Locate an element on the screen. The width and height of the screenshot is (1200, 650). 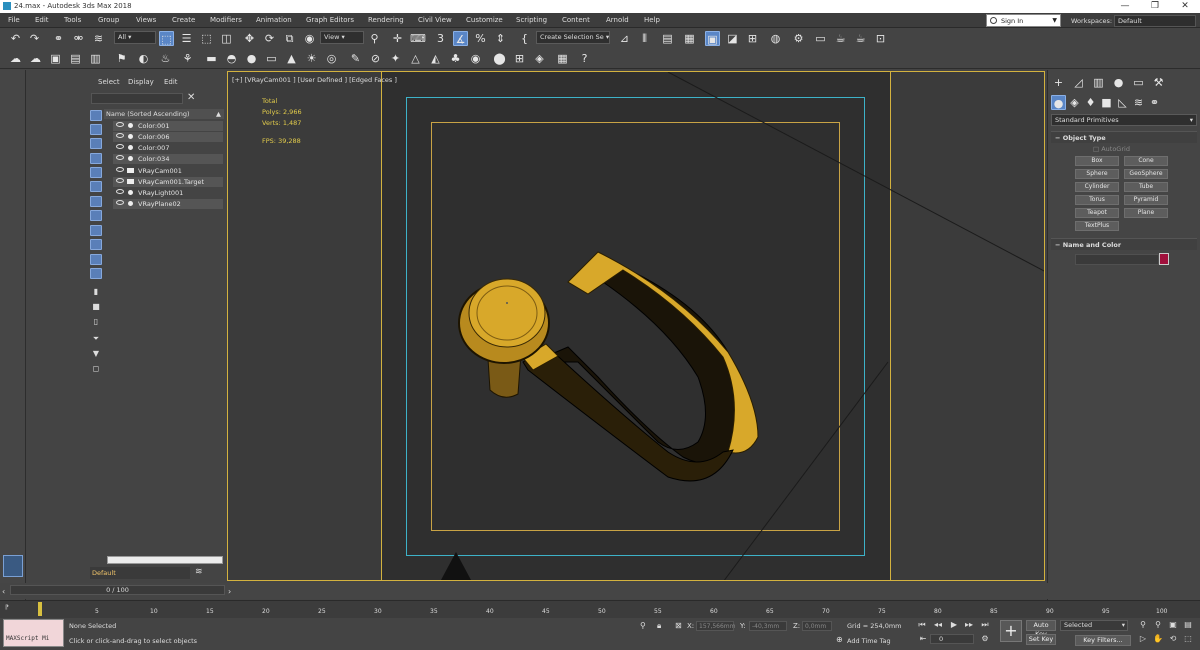
vray-sun-icon: ☀ is located at coordinates (311, 58).